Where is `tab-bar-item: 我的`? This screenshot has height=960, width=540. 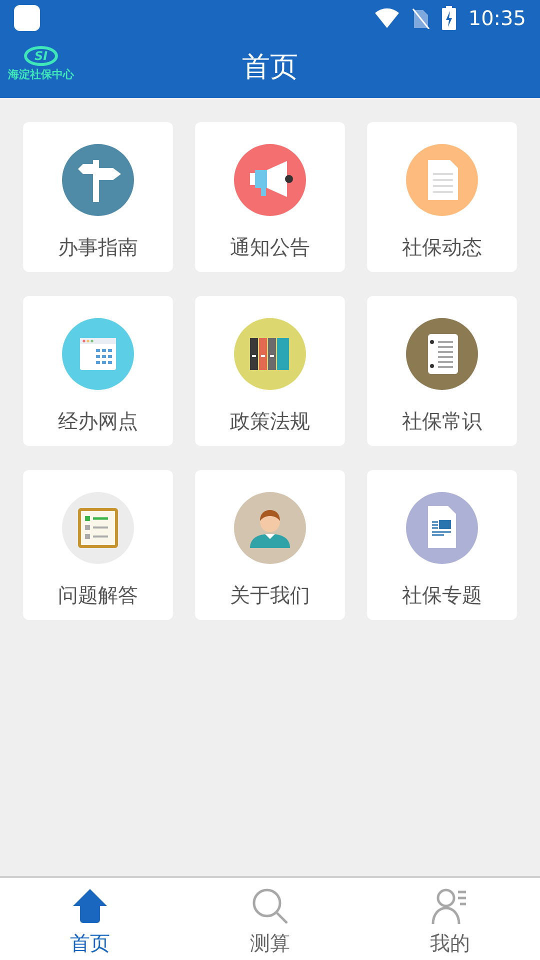
tab-bar-item: 我的 is located at coordinates (450, 919).